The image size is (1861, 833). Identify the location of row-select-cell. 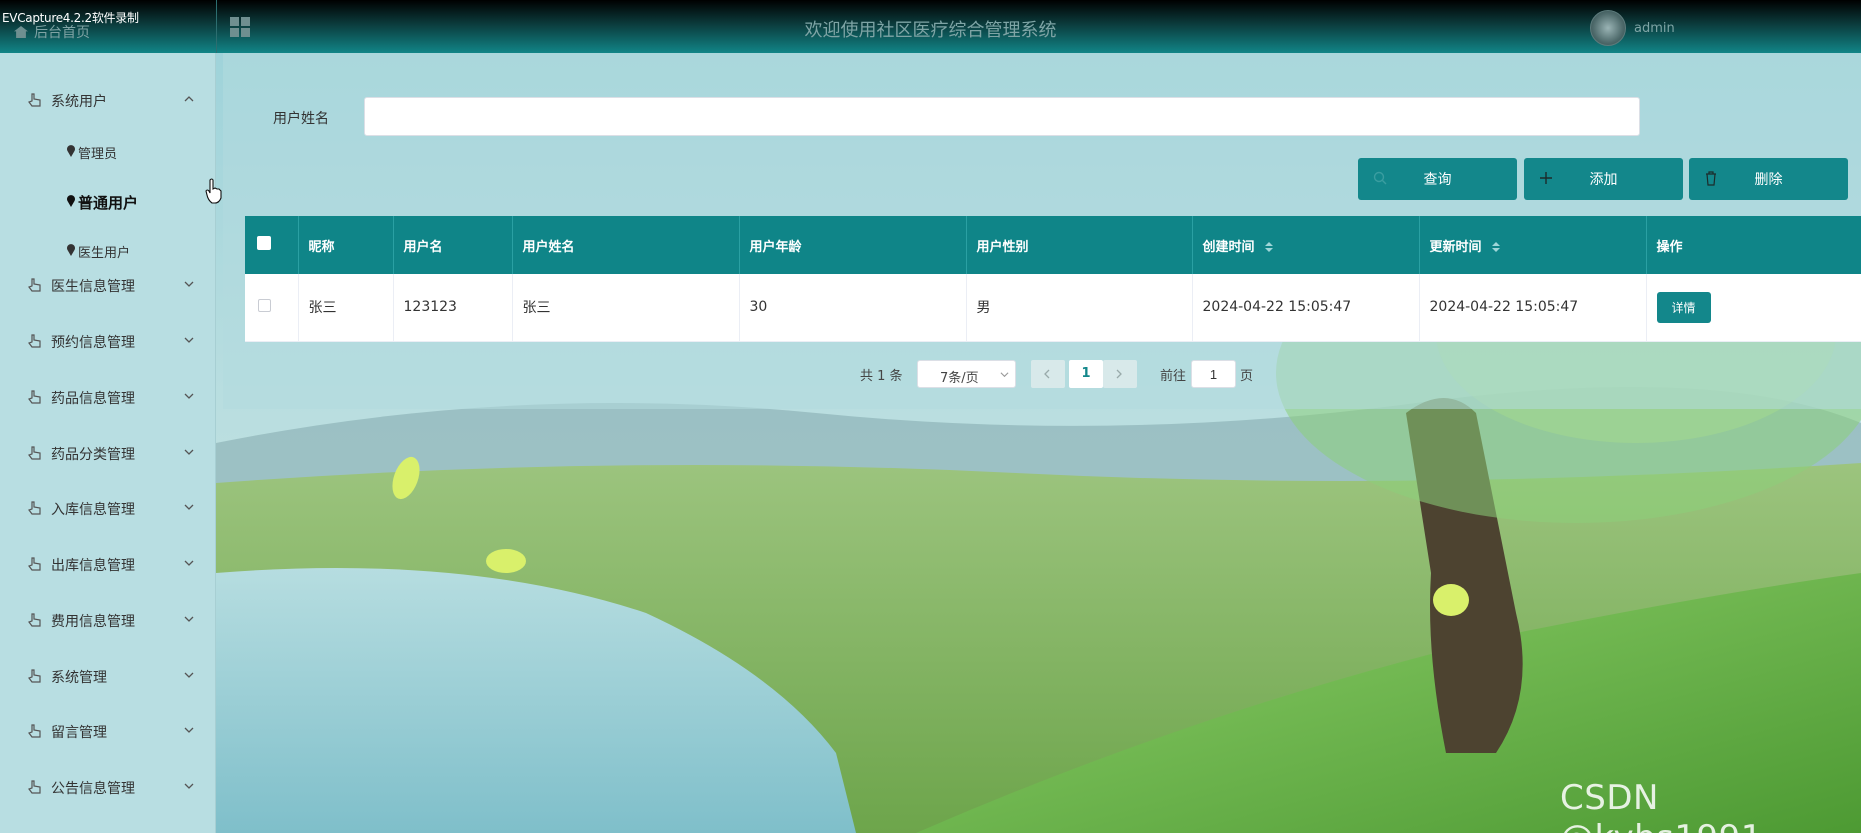
(272, 308).